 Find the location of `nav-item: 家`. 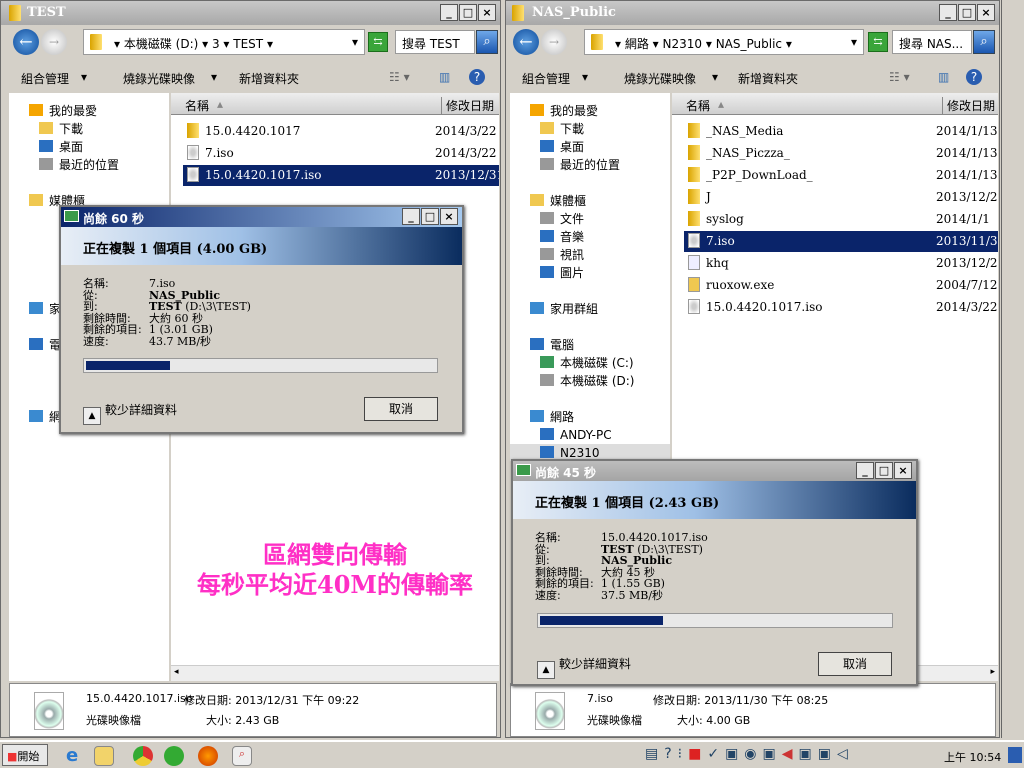

nav-item: 家 is located at coordinates (45, 309).